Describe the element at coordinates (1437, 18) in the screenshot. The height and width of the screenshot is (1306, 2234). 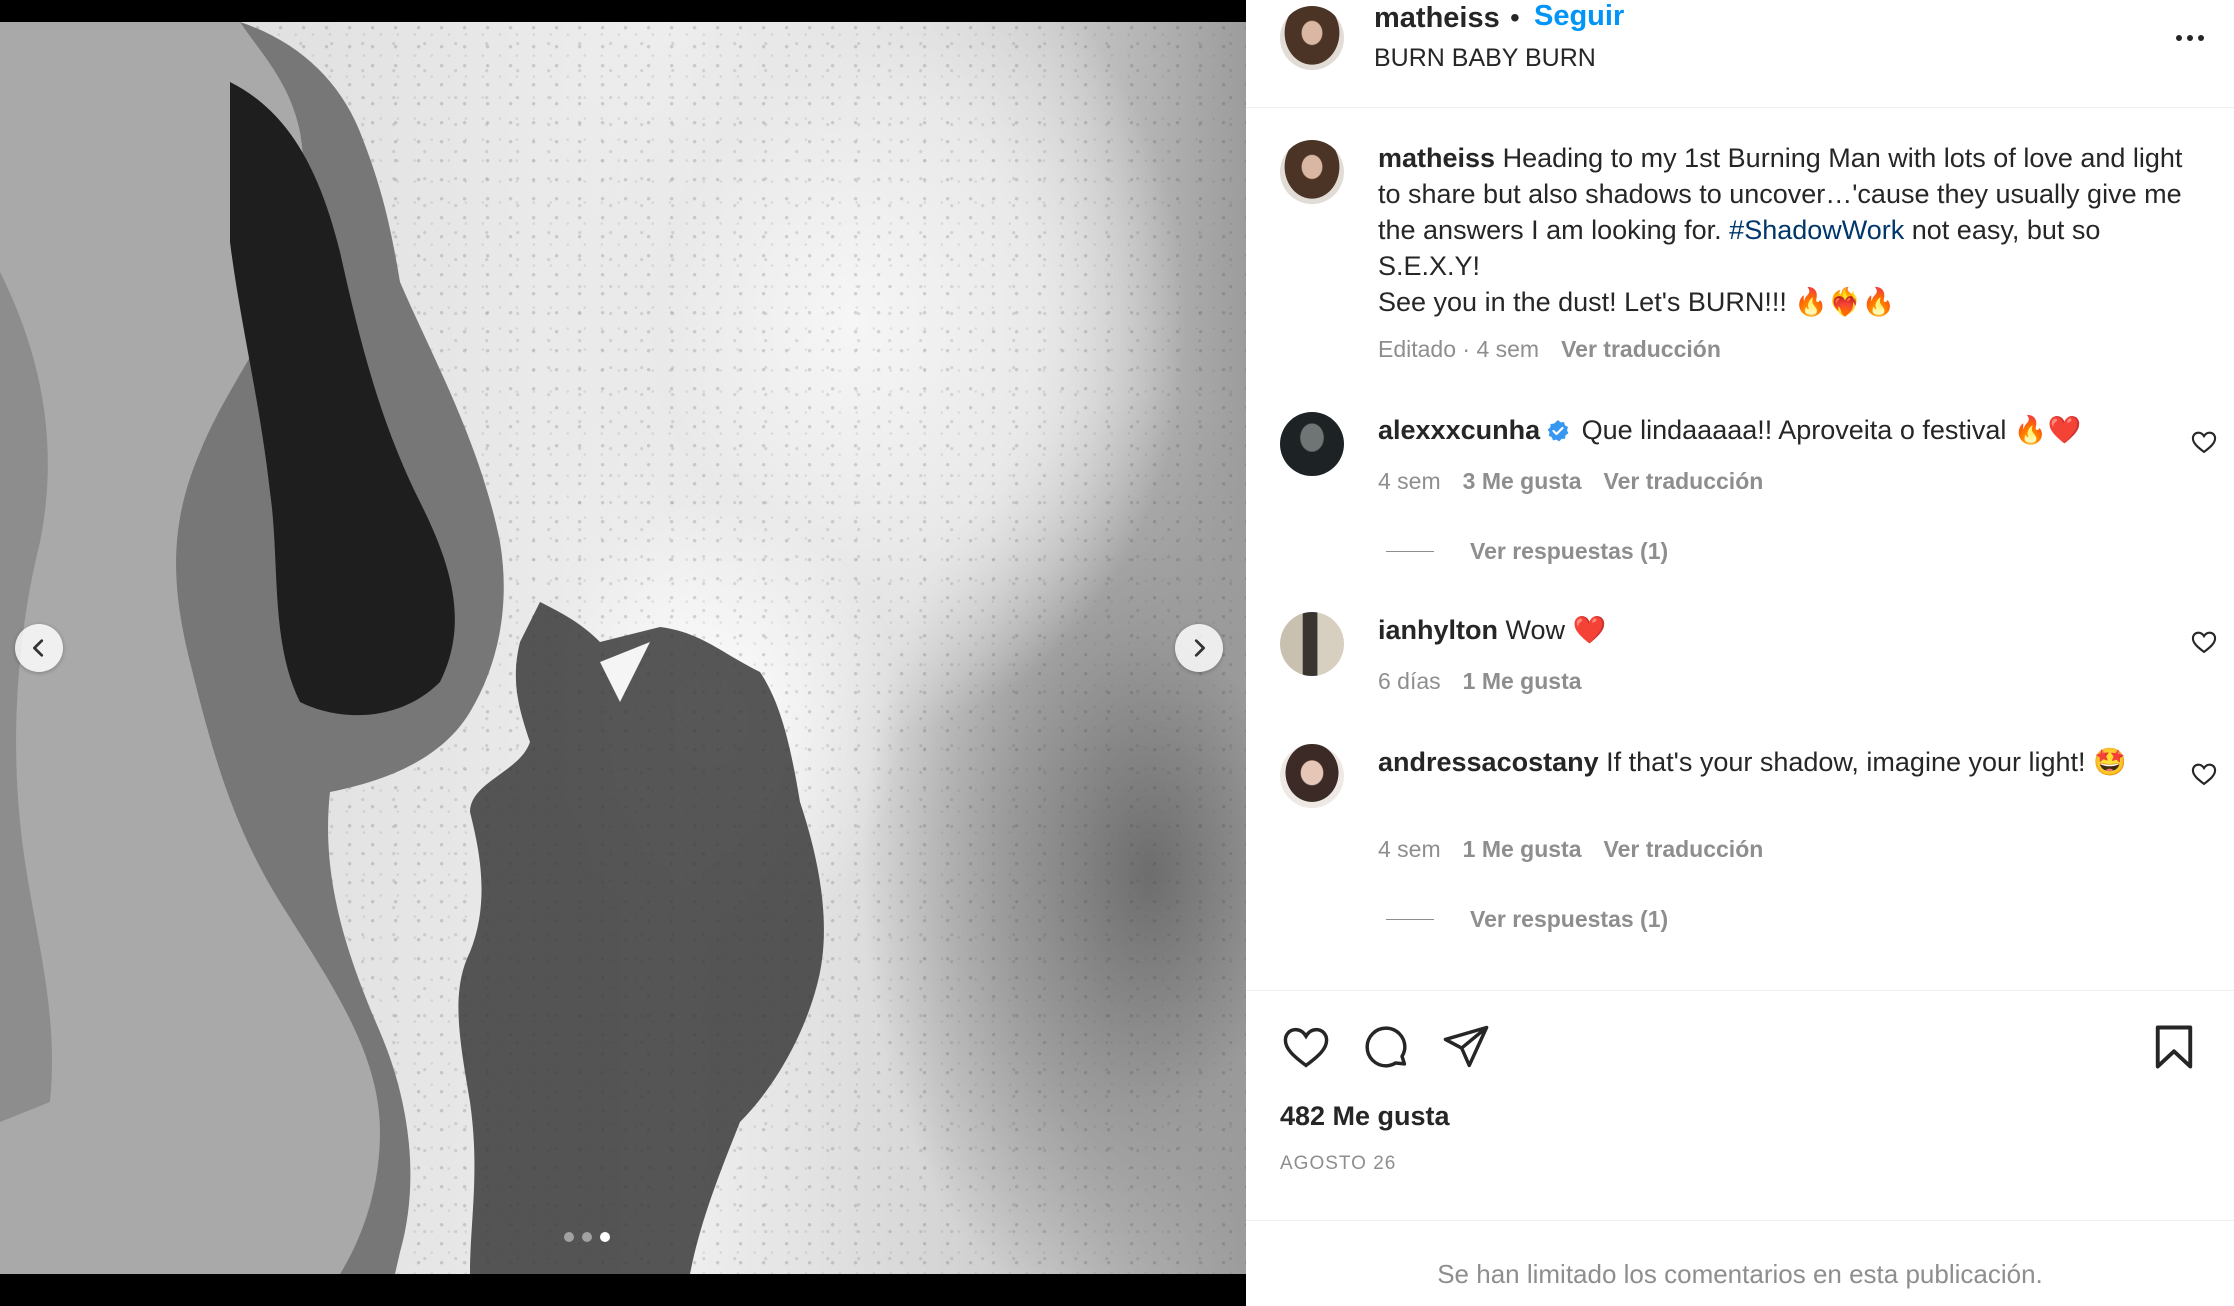
I see `author-username: matheiss` at that location.